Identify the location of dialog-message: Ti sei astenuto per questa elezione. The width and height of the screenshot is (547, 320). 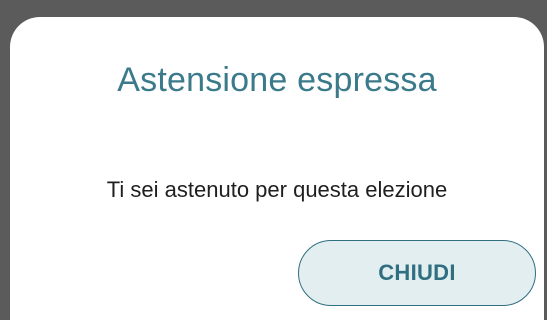
(277, 189).